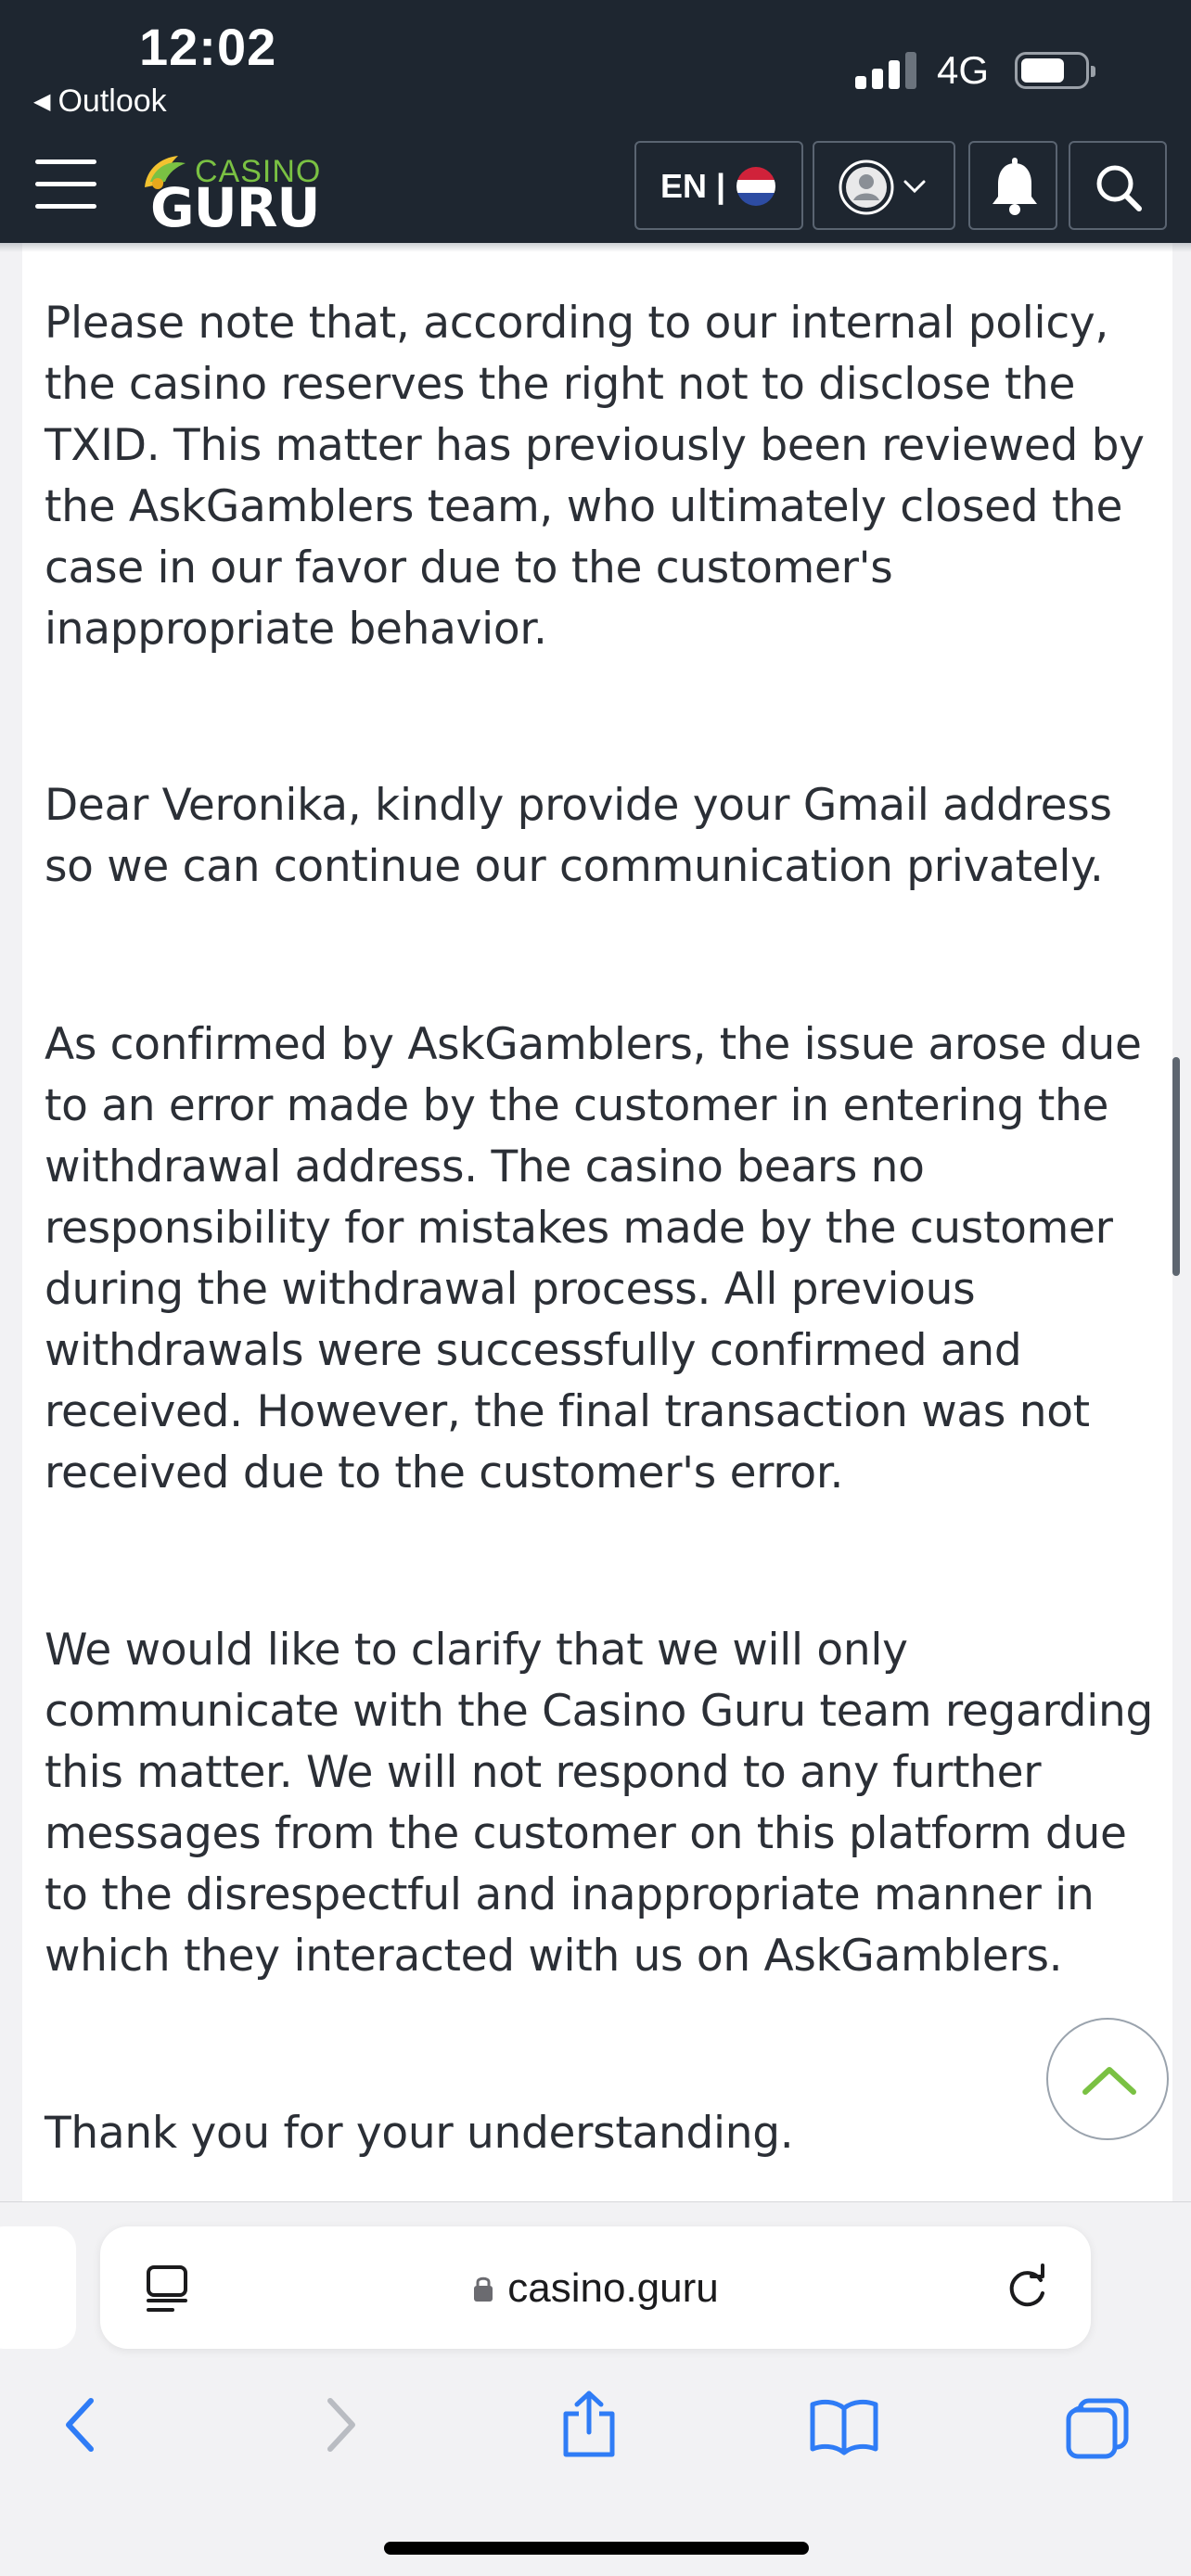 Image resolution: width=1191 pixels, height=2576 pixels. I want to click on back-app-label: Outlook, so click(112, 101).